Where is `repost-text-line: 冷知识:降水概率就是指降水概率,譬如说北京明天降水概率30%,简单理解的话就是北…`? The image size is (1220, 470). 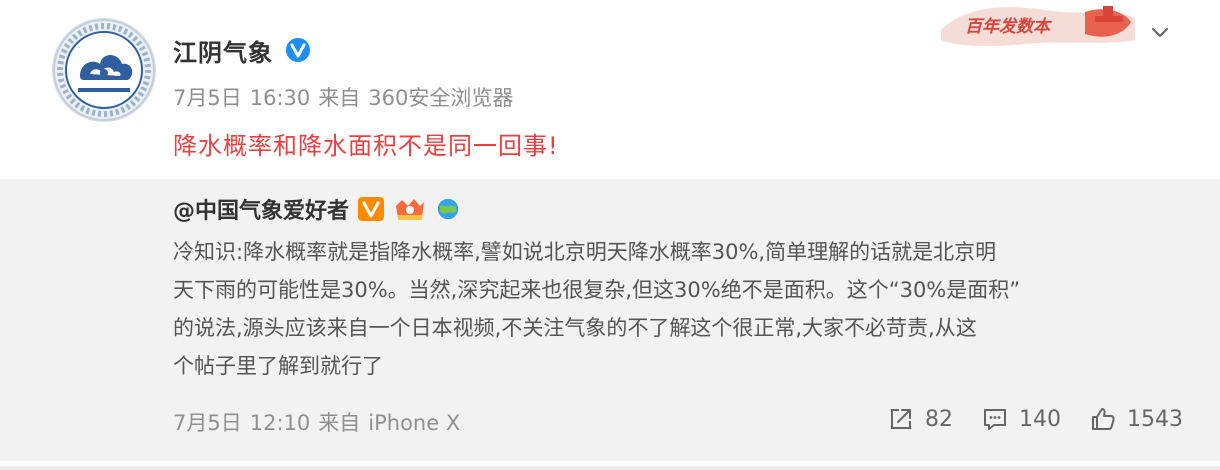
repost-text-line: 冷知识:降水概率就是指降水概率,譬如说北京明天降水概率30%,简单理解的话就是北… is located at coordinates (585, 252).